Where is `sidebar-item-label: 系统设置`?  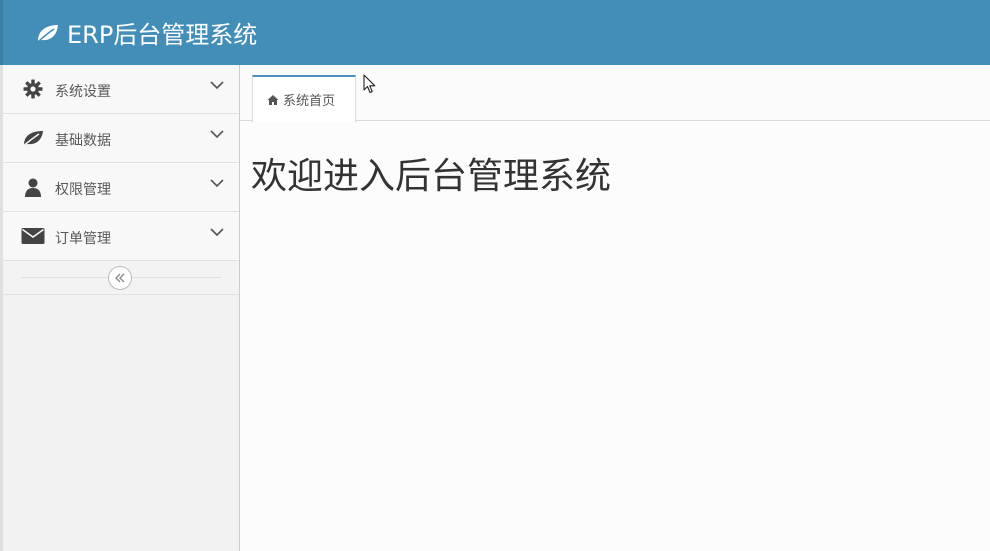 sidebar-item-label: 系统设置 is located at coordinates (83, 91).